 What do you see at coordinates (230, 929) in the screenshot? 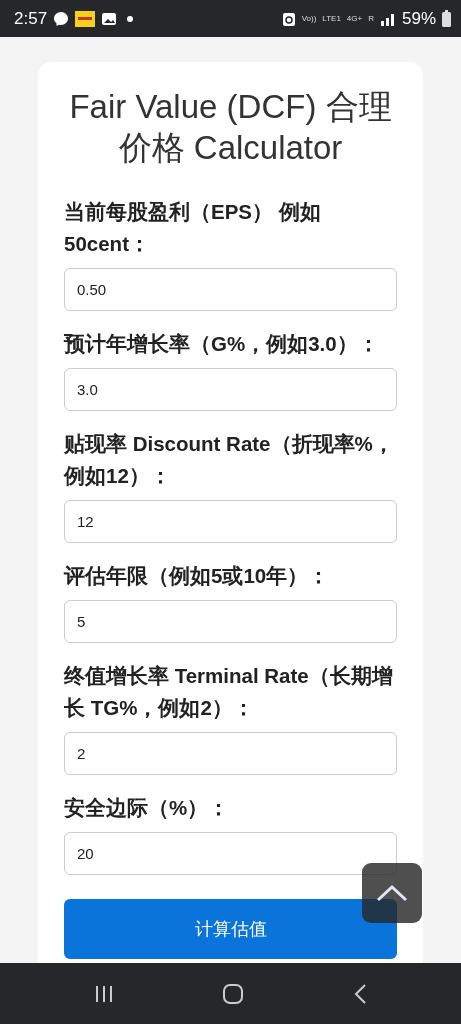
I see `calculate-button: 计算估值` at bounding box center [230, 929].